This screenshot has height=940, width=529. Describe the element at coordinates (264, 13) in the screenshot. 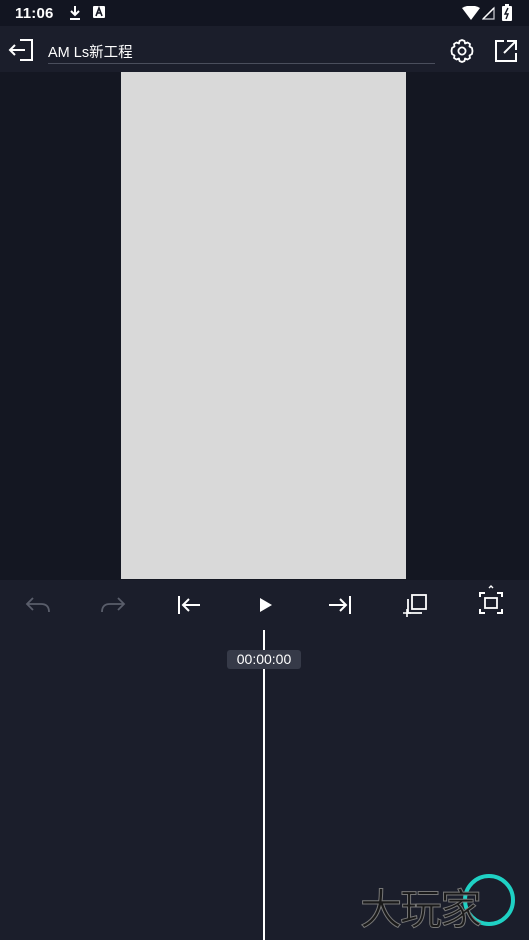

I see `status-bar: 11:06` at that location.